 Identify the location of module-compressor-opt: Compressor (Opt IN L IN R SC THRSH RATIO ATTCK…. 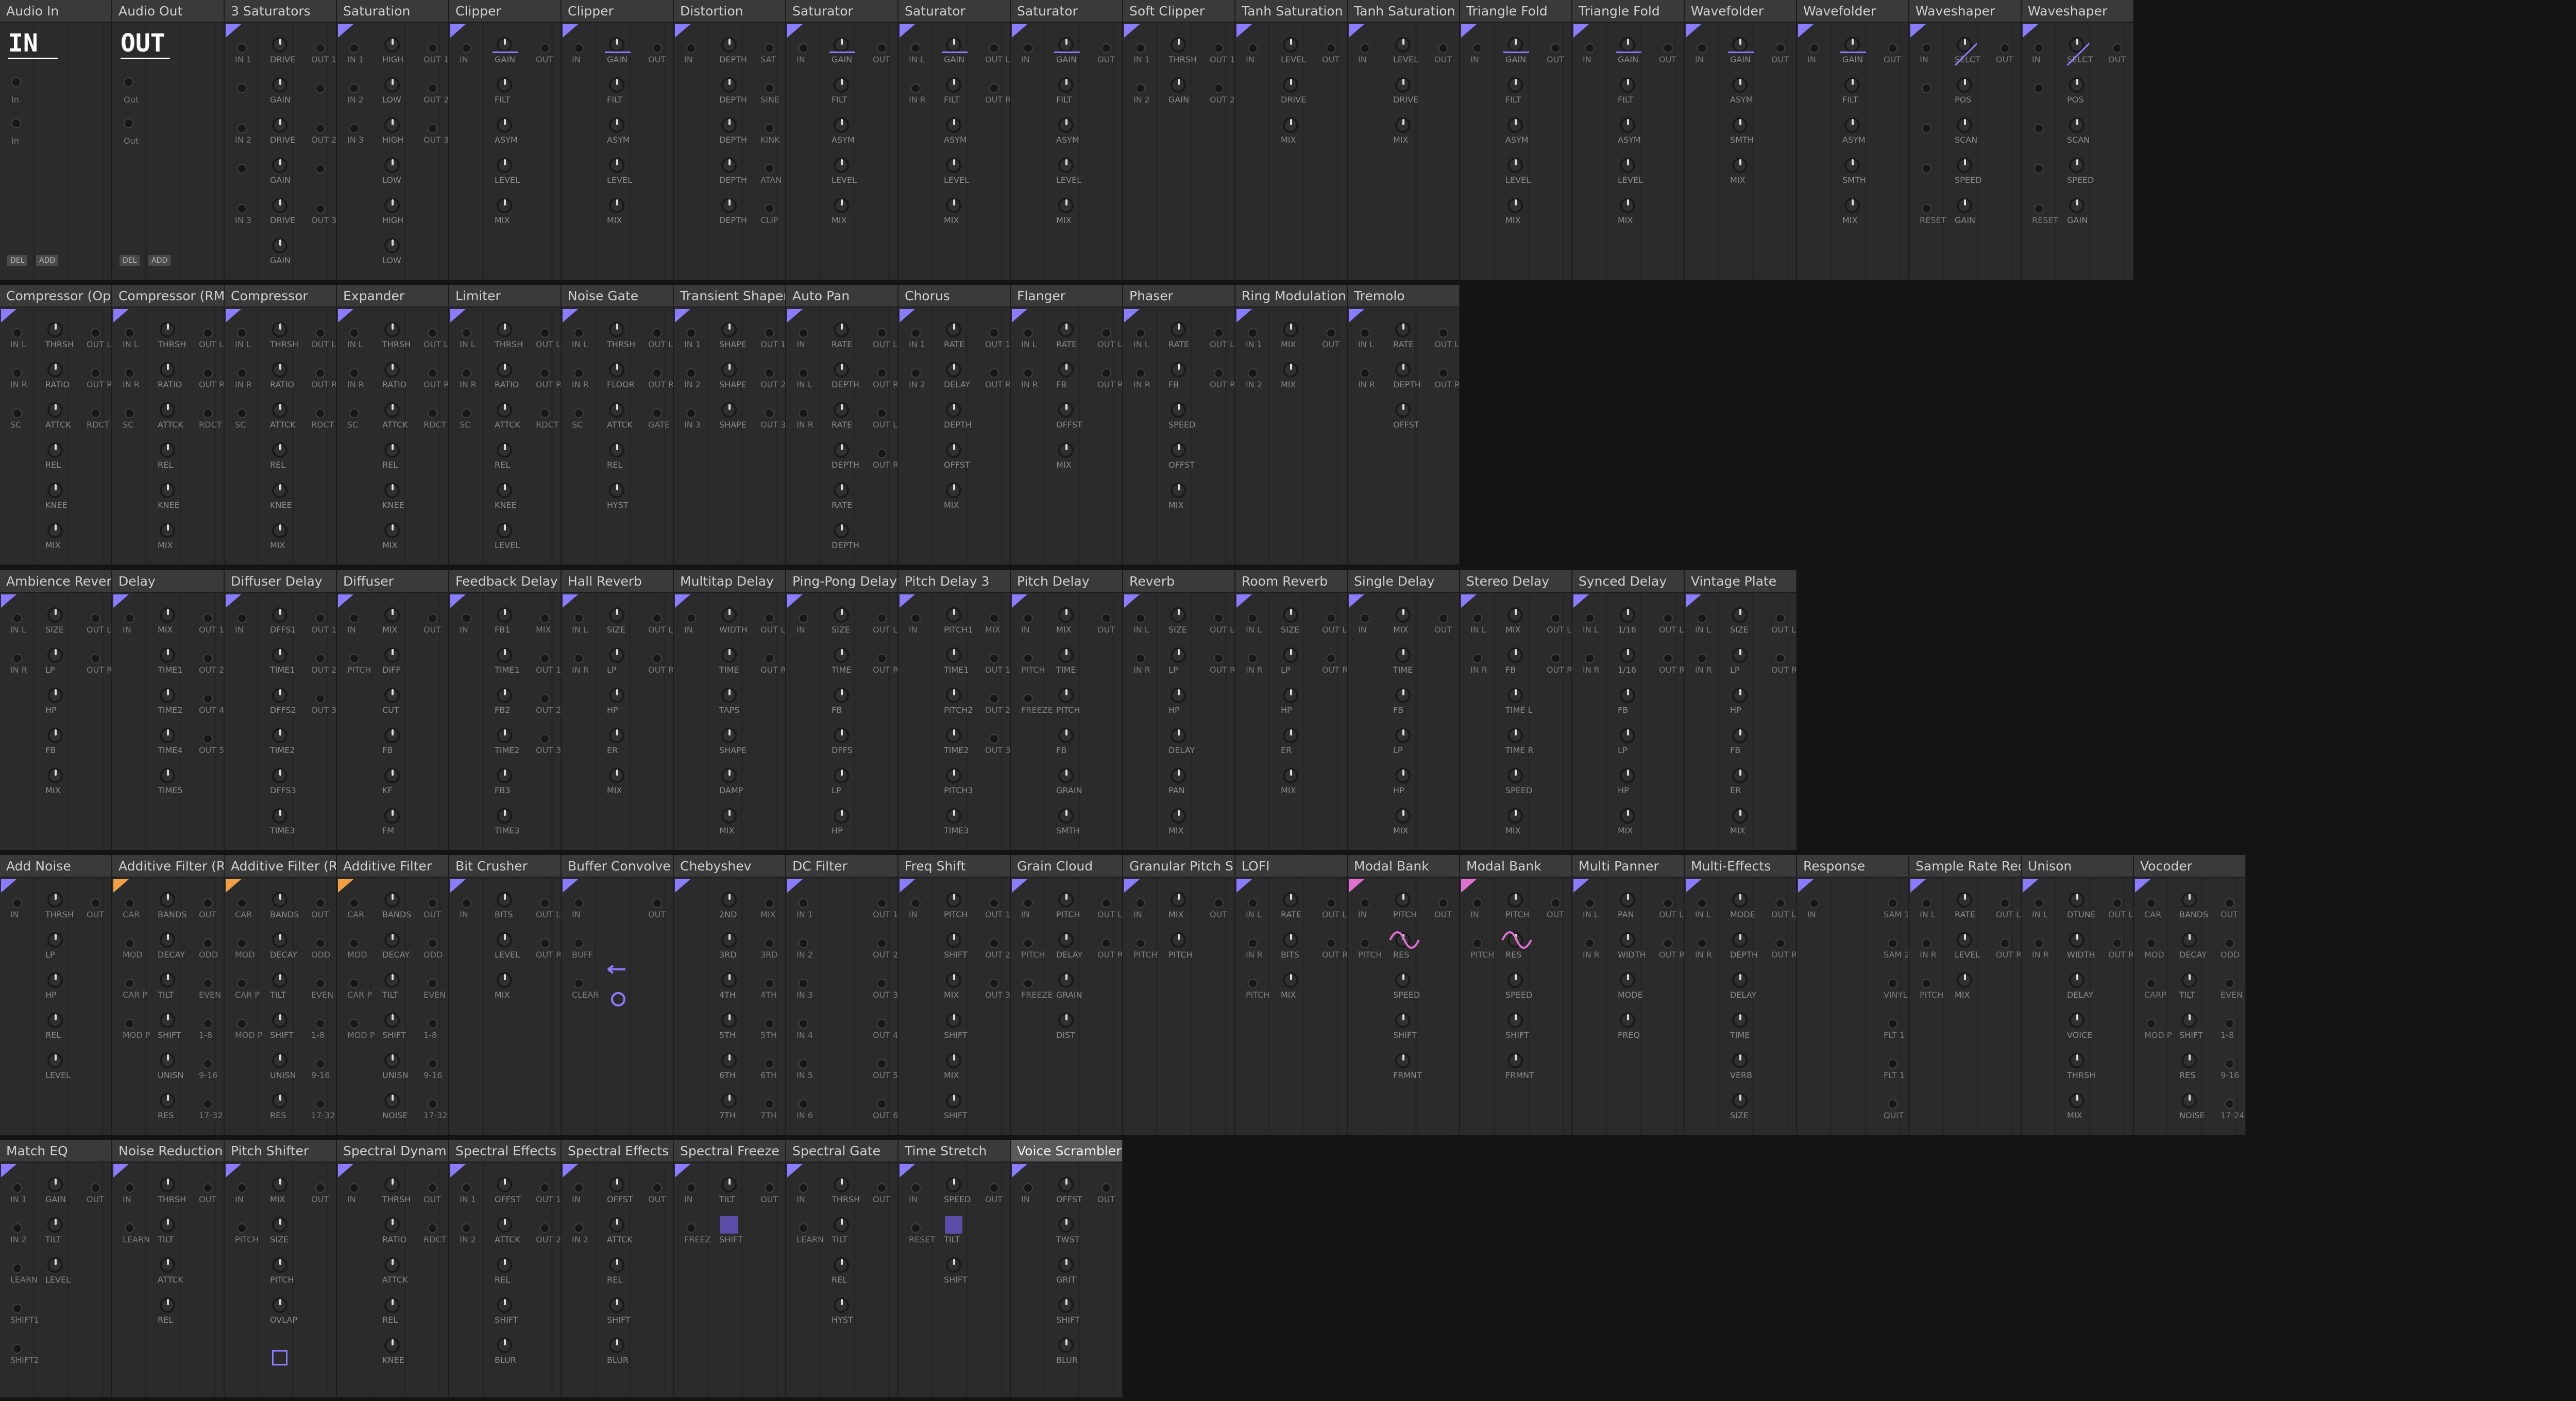
(56, 425).